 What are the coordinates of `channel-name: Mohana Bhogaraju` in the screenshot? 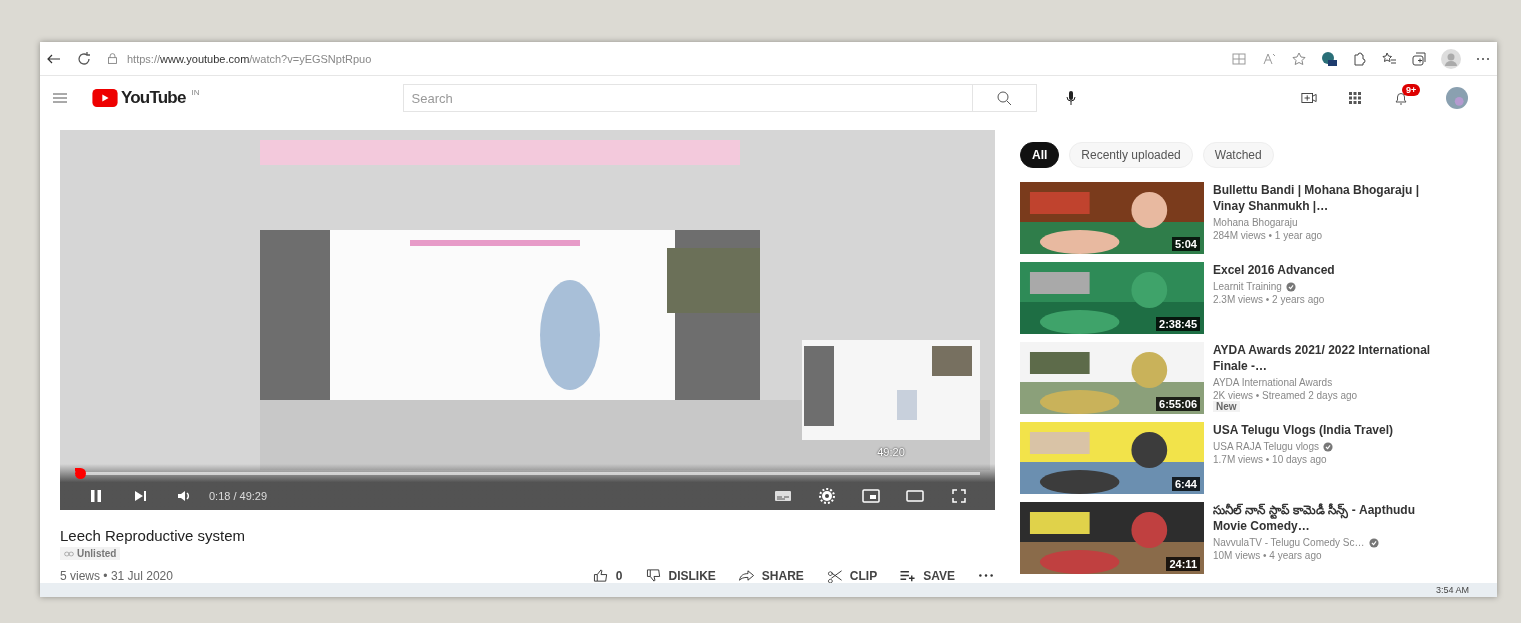 It's located at (1255, 222).